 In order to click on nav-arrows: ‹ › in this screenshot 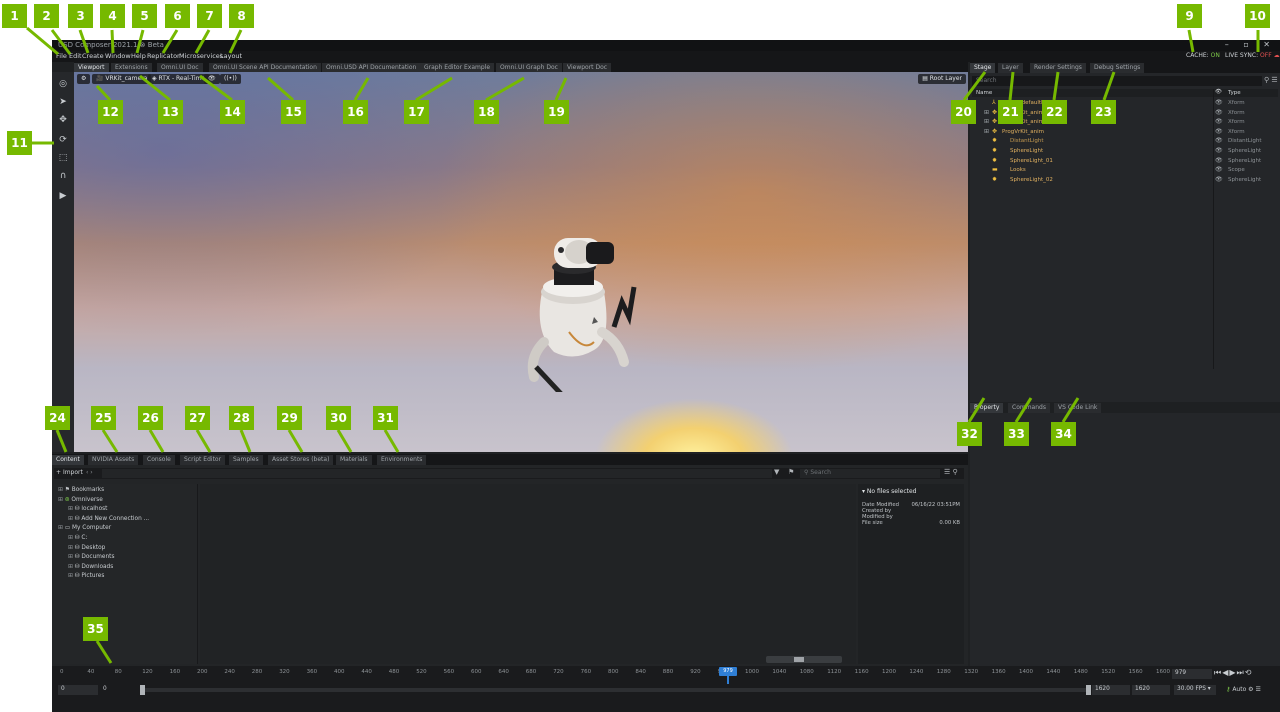, I will do `click(89, 472)`.